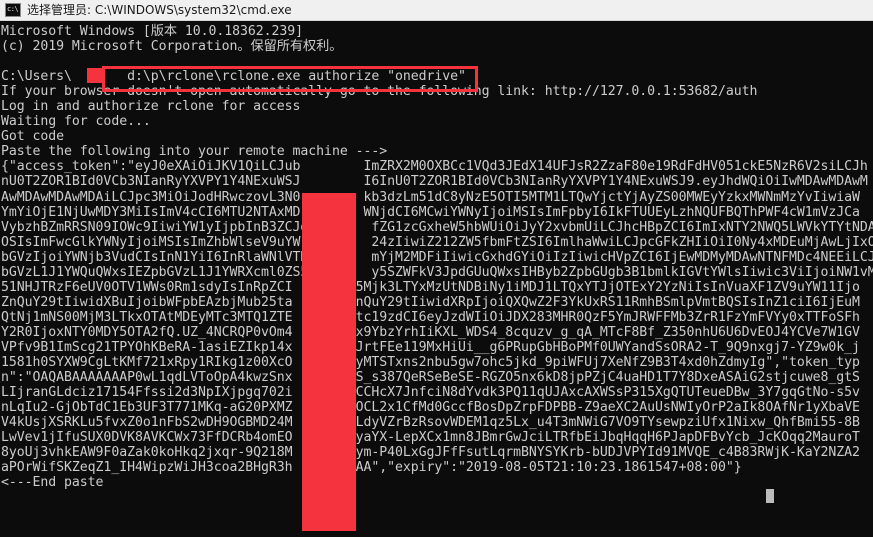 This screenshot has height=537, width=873. What do you see at coordinates (95, 75) in the screenshot?
I see `red-block-over-username` at bounding box center [95, 75].